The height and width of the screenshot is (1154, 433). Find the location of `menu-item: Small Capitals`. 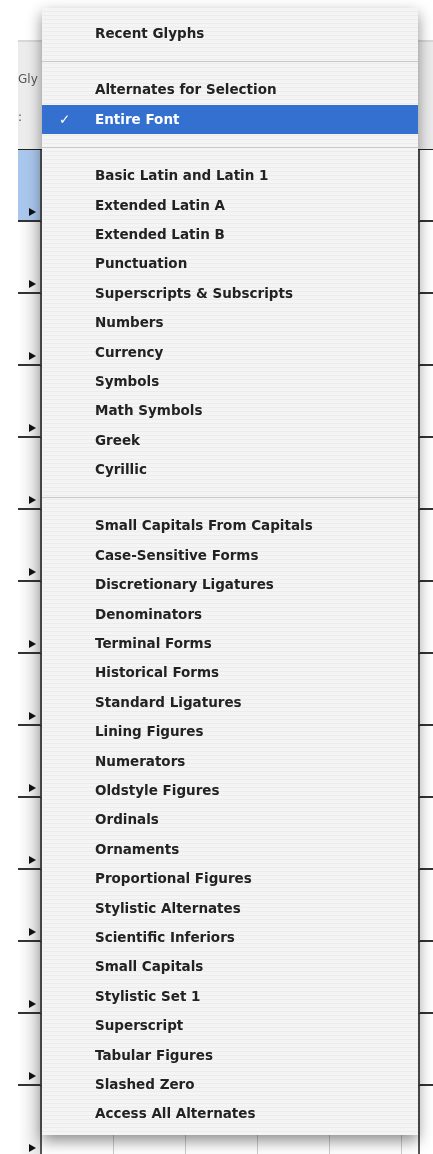

menu-item: Small Capitals is located at coordinates (230, 967).